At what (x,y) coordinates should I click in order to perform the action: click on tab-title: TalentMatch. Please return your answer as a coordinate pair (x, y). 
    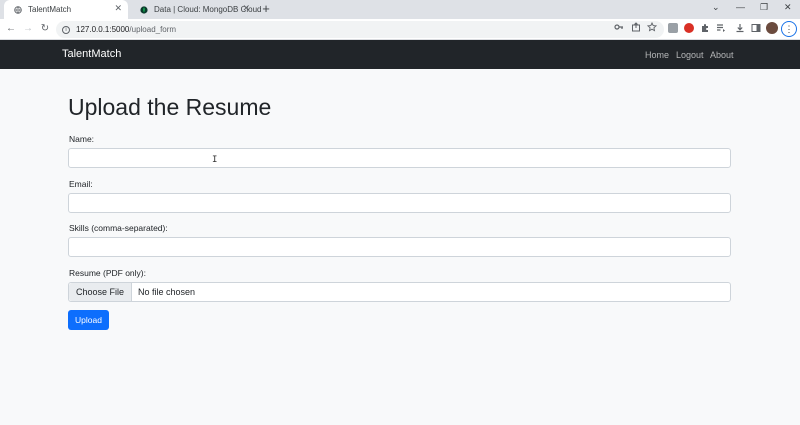
    Looking at the image, I should click on (50, 9).